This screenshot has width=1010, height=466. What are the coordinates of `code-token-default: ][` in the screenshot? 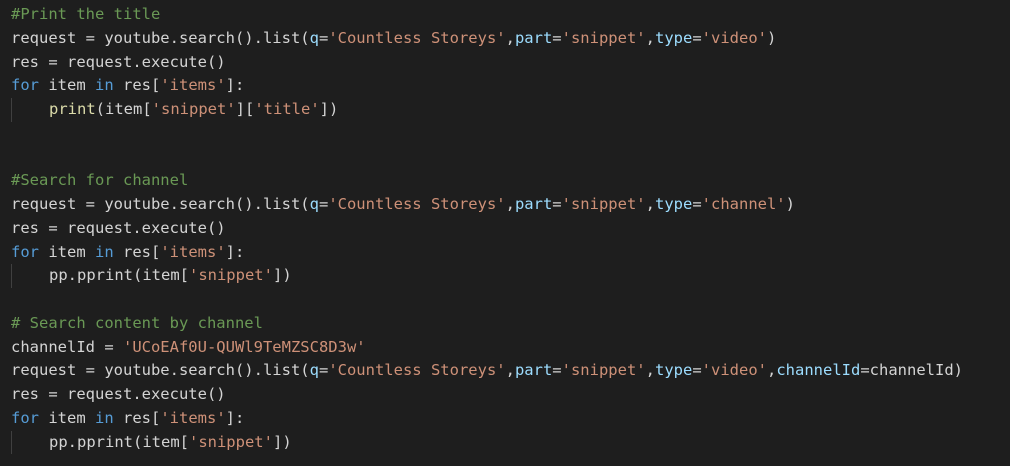 It's located at (245, 109).